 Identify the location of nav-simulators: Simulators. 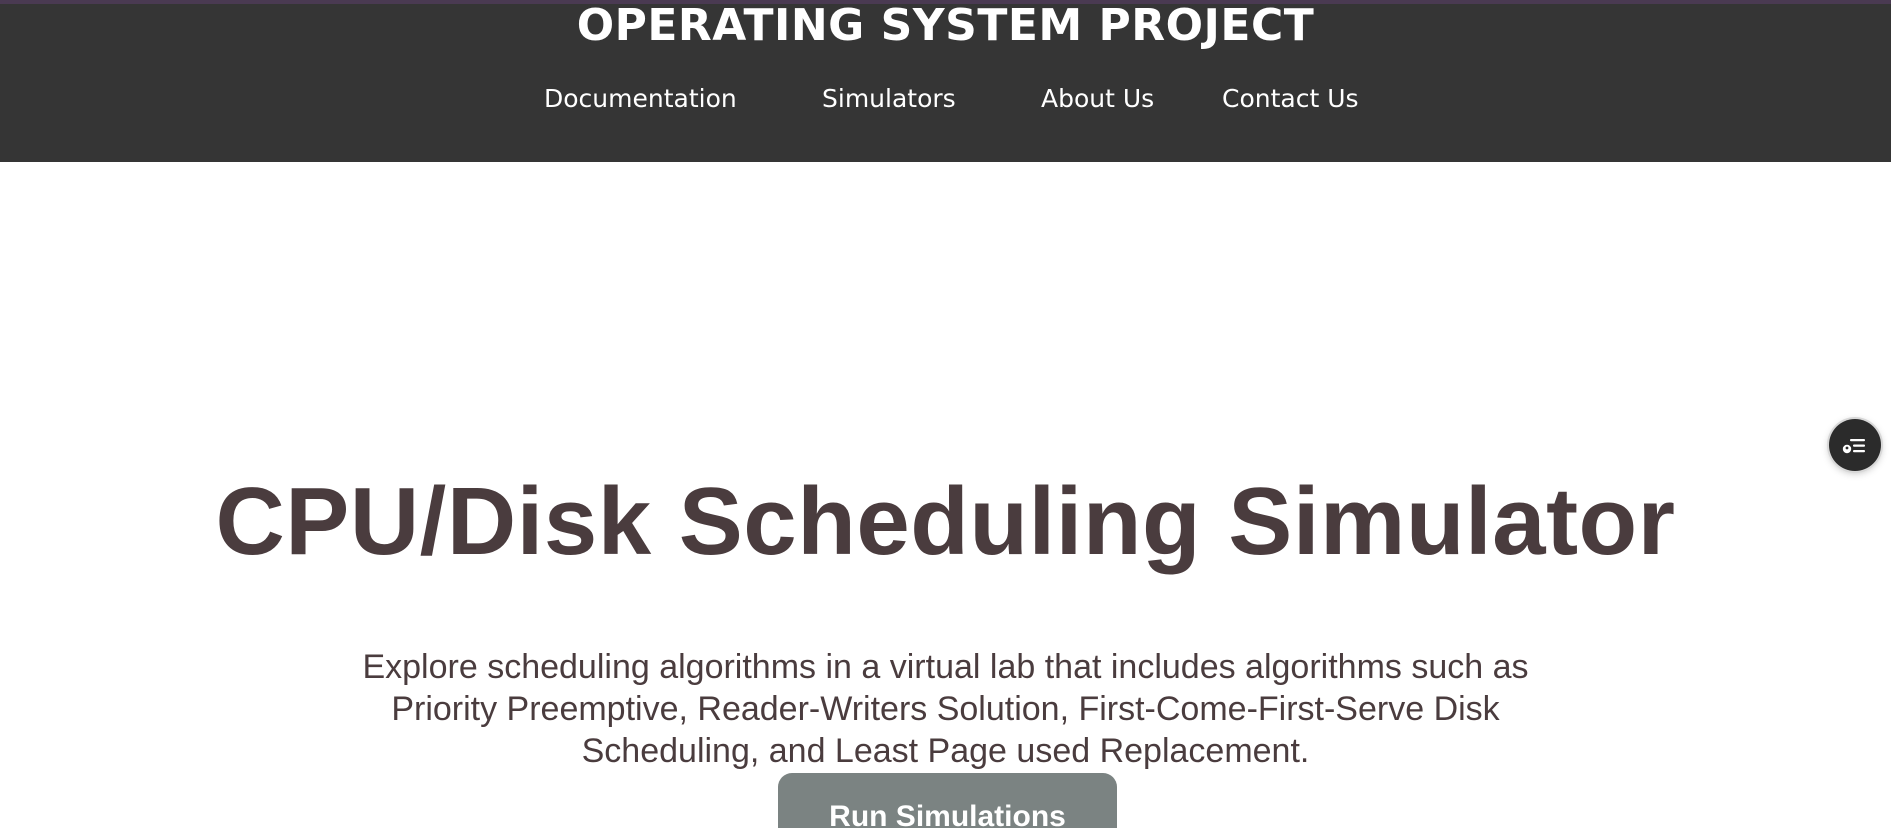
(889, 99).